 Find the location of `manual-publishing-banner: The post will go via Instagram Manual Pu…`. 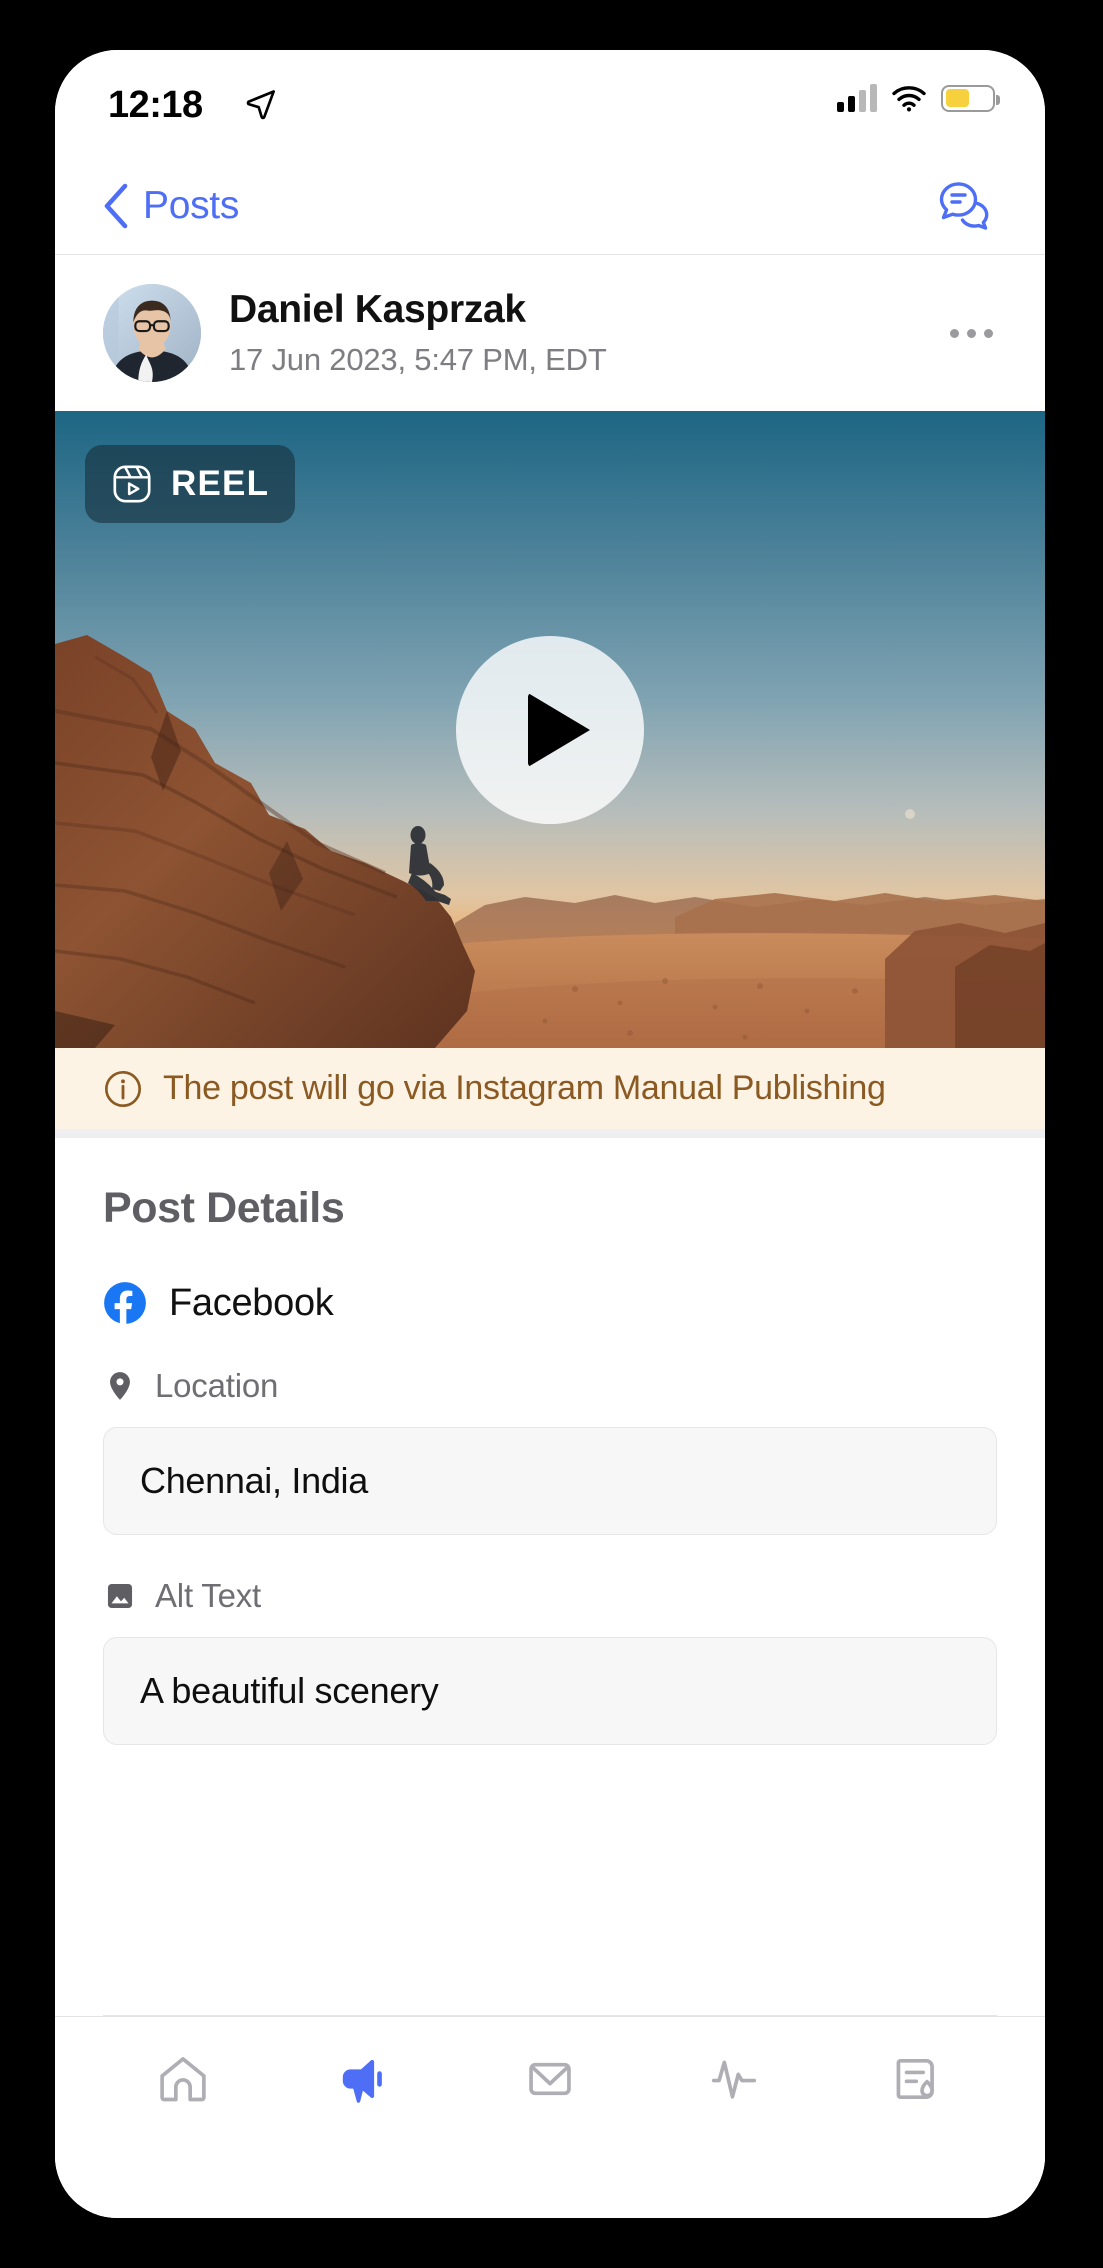

manual-publishing-banner: The post will go via Instagram Manual Pu… is located at coordinates (550, 1093).